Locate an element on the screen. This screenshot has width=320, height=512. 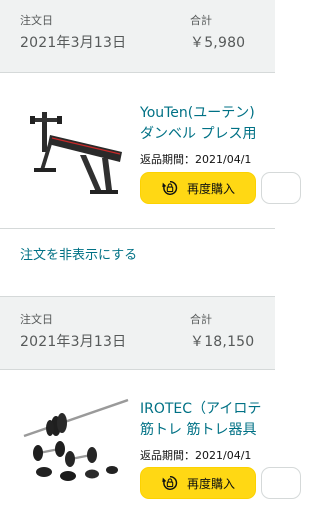
order-header: 注文日 合計 2021年3月13日 ￥18,150 is located at coordinates (137, 333).